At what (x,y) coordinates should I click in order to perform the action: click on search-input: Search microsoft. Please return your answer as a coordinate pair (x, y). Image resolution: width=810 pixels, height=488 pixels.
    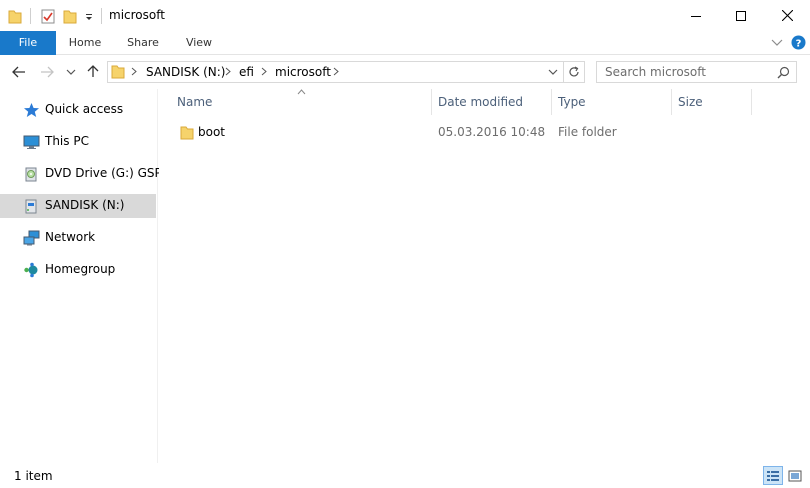
    Looking at the image, I should click on (696, 72).